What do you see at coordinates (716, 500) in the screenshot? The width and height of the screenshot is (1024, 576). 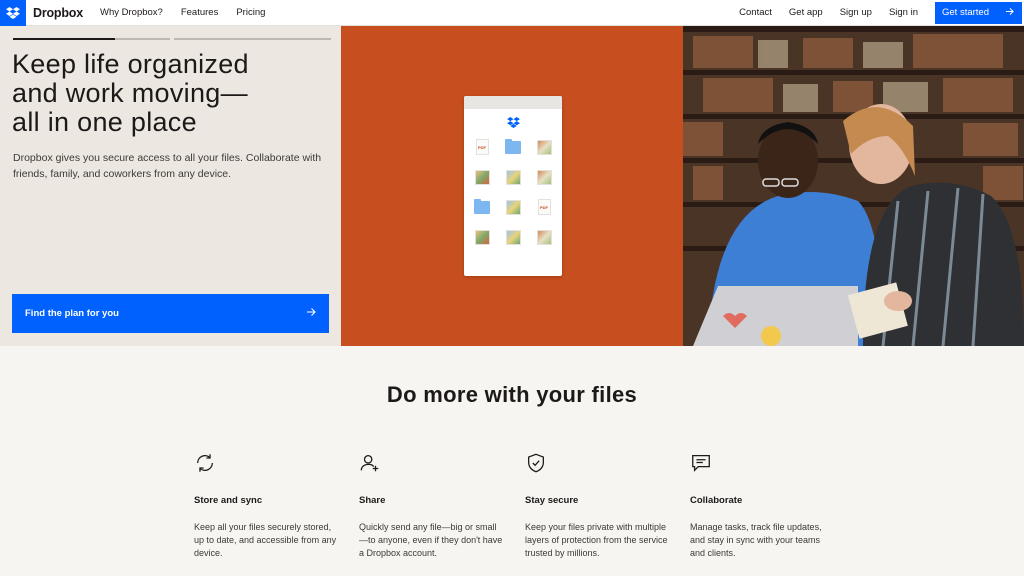 I see `feature-title: Collaborate` at bounding box center [716, 500].